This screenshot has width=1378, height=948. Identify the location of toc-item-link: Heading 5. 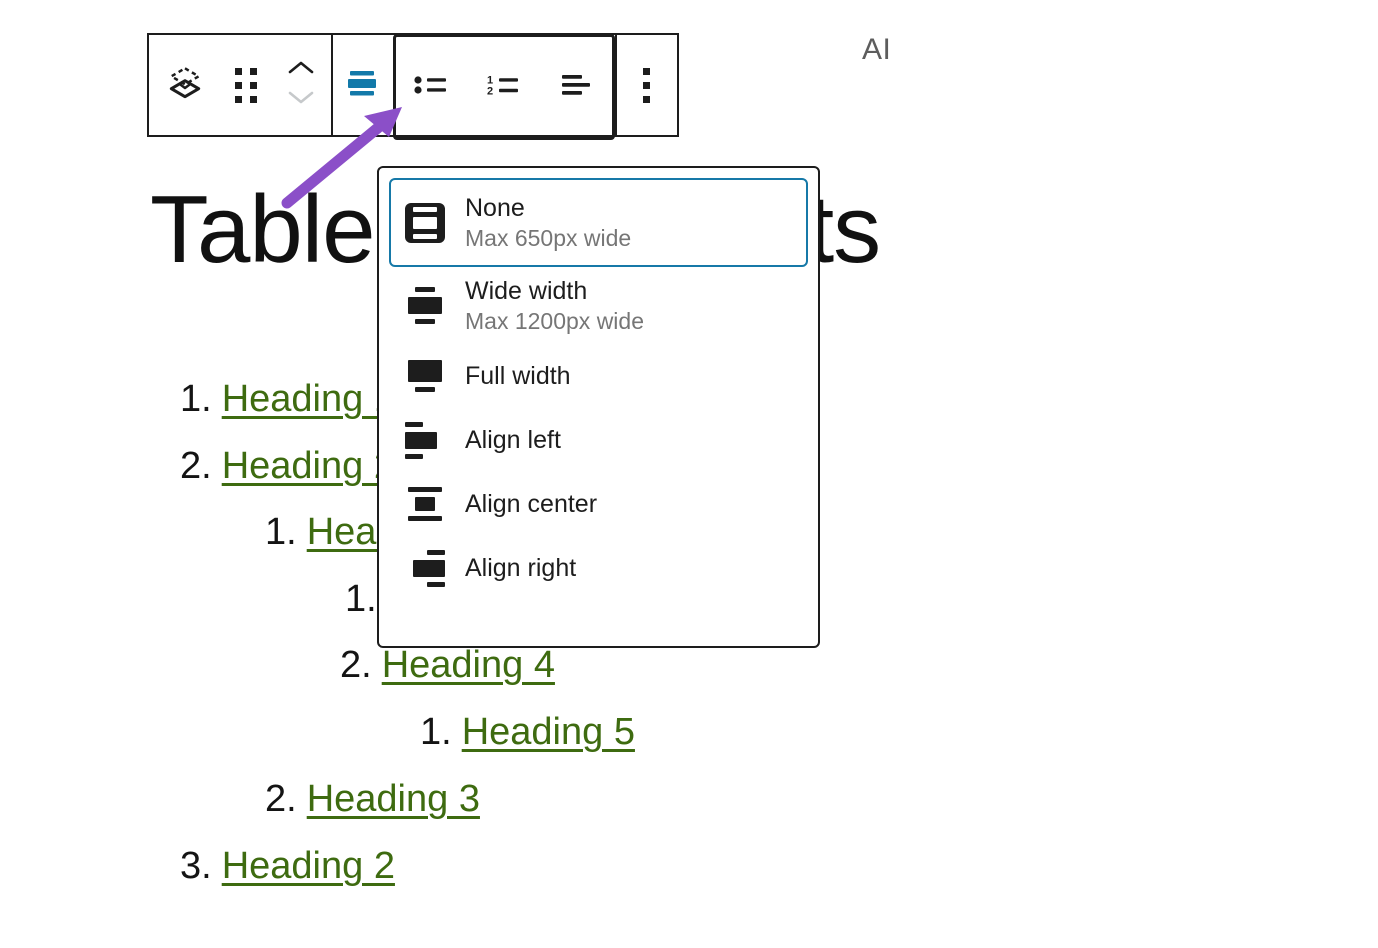
(548, 732).